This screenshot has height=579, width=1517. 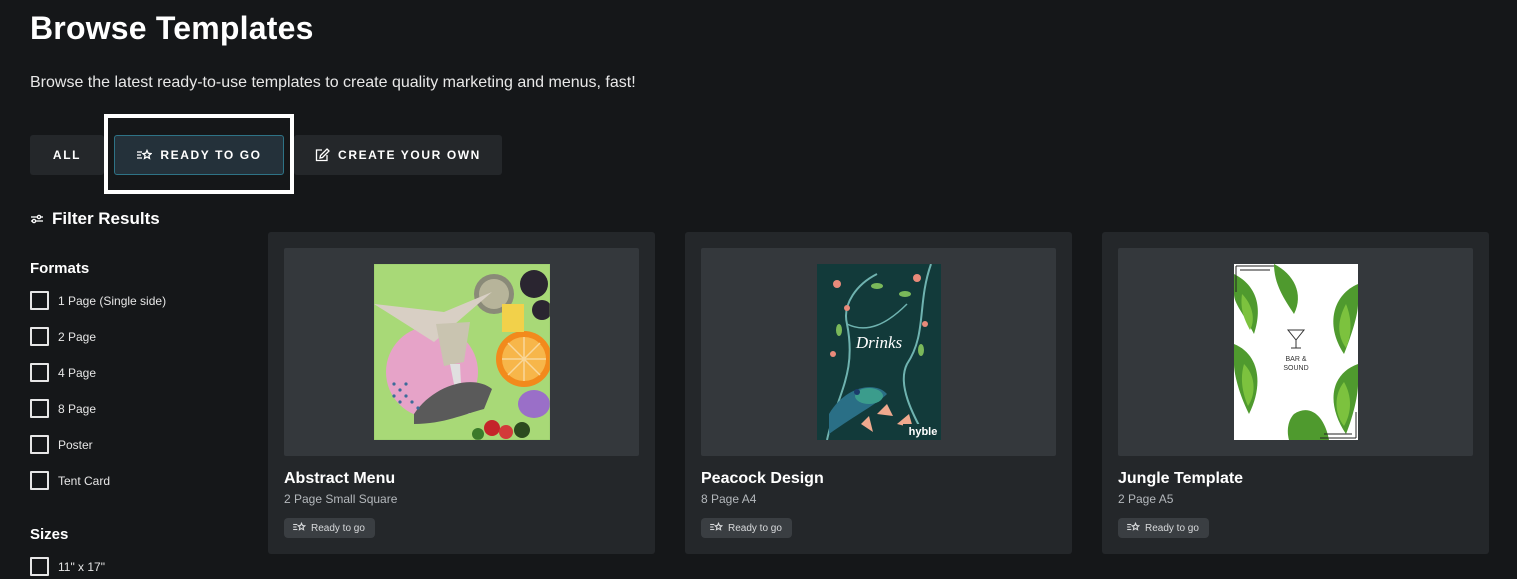 I want to click on template-thumbnail: Drinks hyble, so click(x=878, y=352).